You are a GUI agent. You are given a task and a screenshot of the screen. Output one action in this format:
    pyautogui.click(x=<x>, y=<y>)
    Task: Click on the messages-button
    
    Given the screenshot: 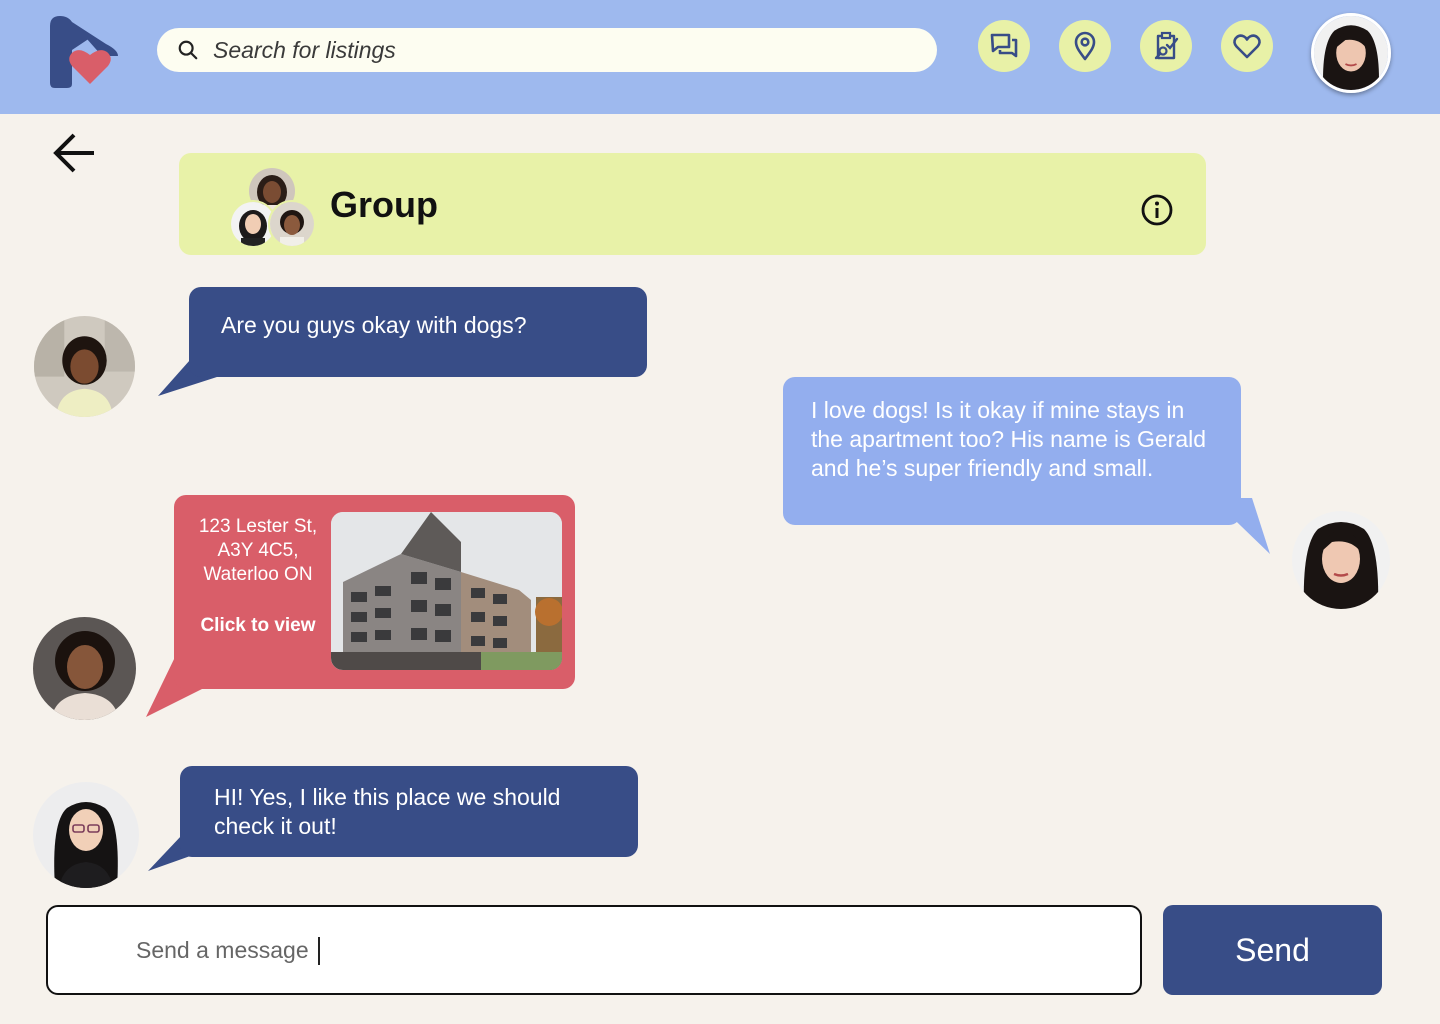 What is the action you would take?
    pyautogui.click(x=1004, y=46)
    